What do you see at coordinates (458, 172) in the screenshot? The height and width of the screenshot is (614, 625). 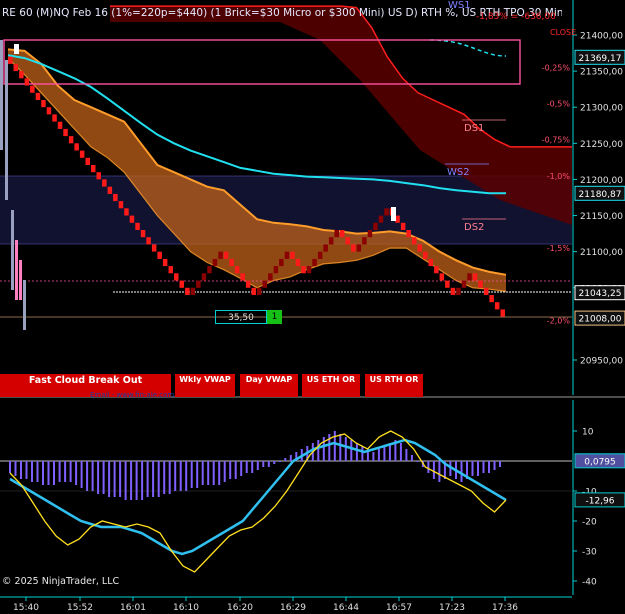 I see `level-label-ws2: WS2` at bounding box center [458, 172].